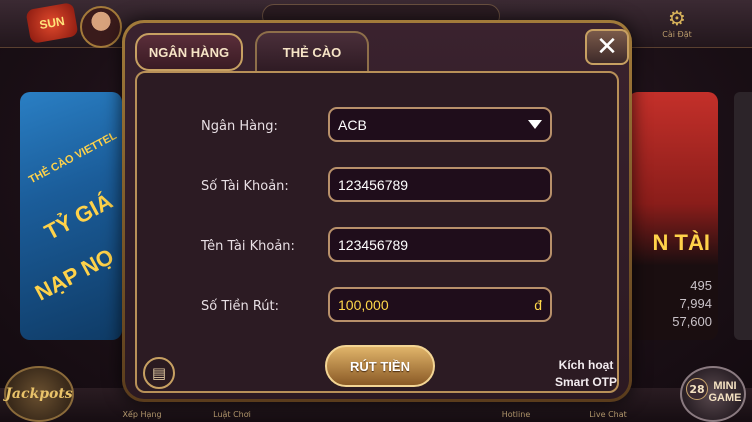 This screenshot has height=422, width=752. I want to click on bank-select-value: ACB, so click(352, 124).